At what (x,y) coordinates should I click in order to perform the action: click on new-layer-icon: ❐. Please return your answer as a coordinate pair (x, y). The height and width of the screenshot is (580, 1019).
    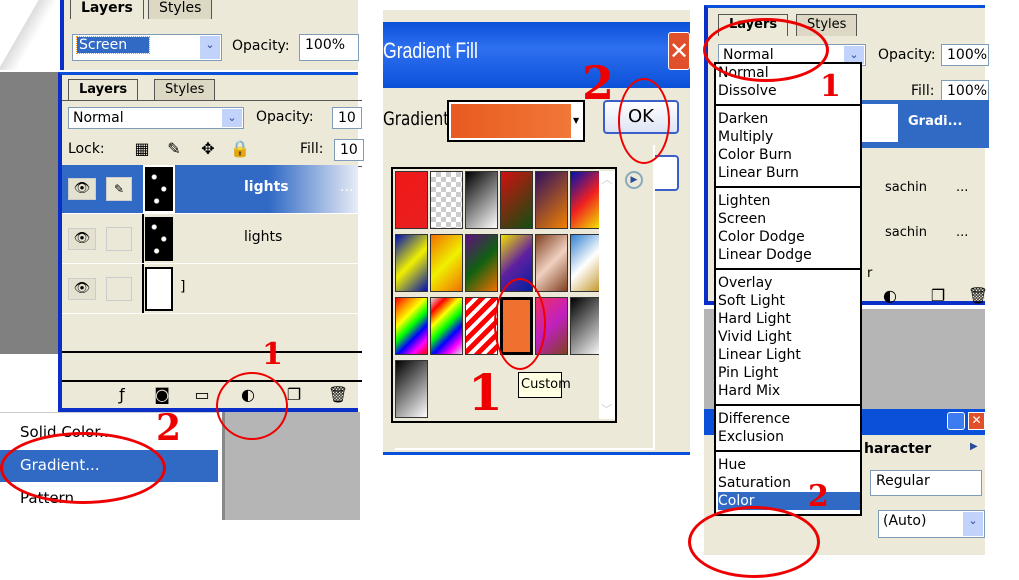
    Looking at the image, I should click on (938, 295).